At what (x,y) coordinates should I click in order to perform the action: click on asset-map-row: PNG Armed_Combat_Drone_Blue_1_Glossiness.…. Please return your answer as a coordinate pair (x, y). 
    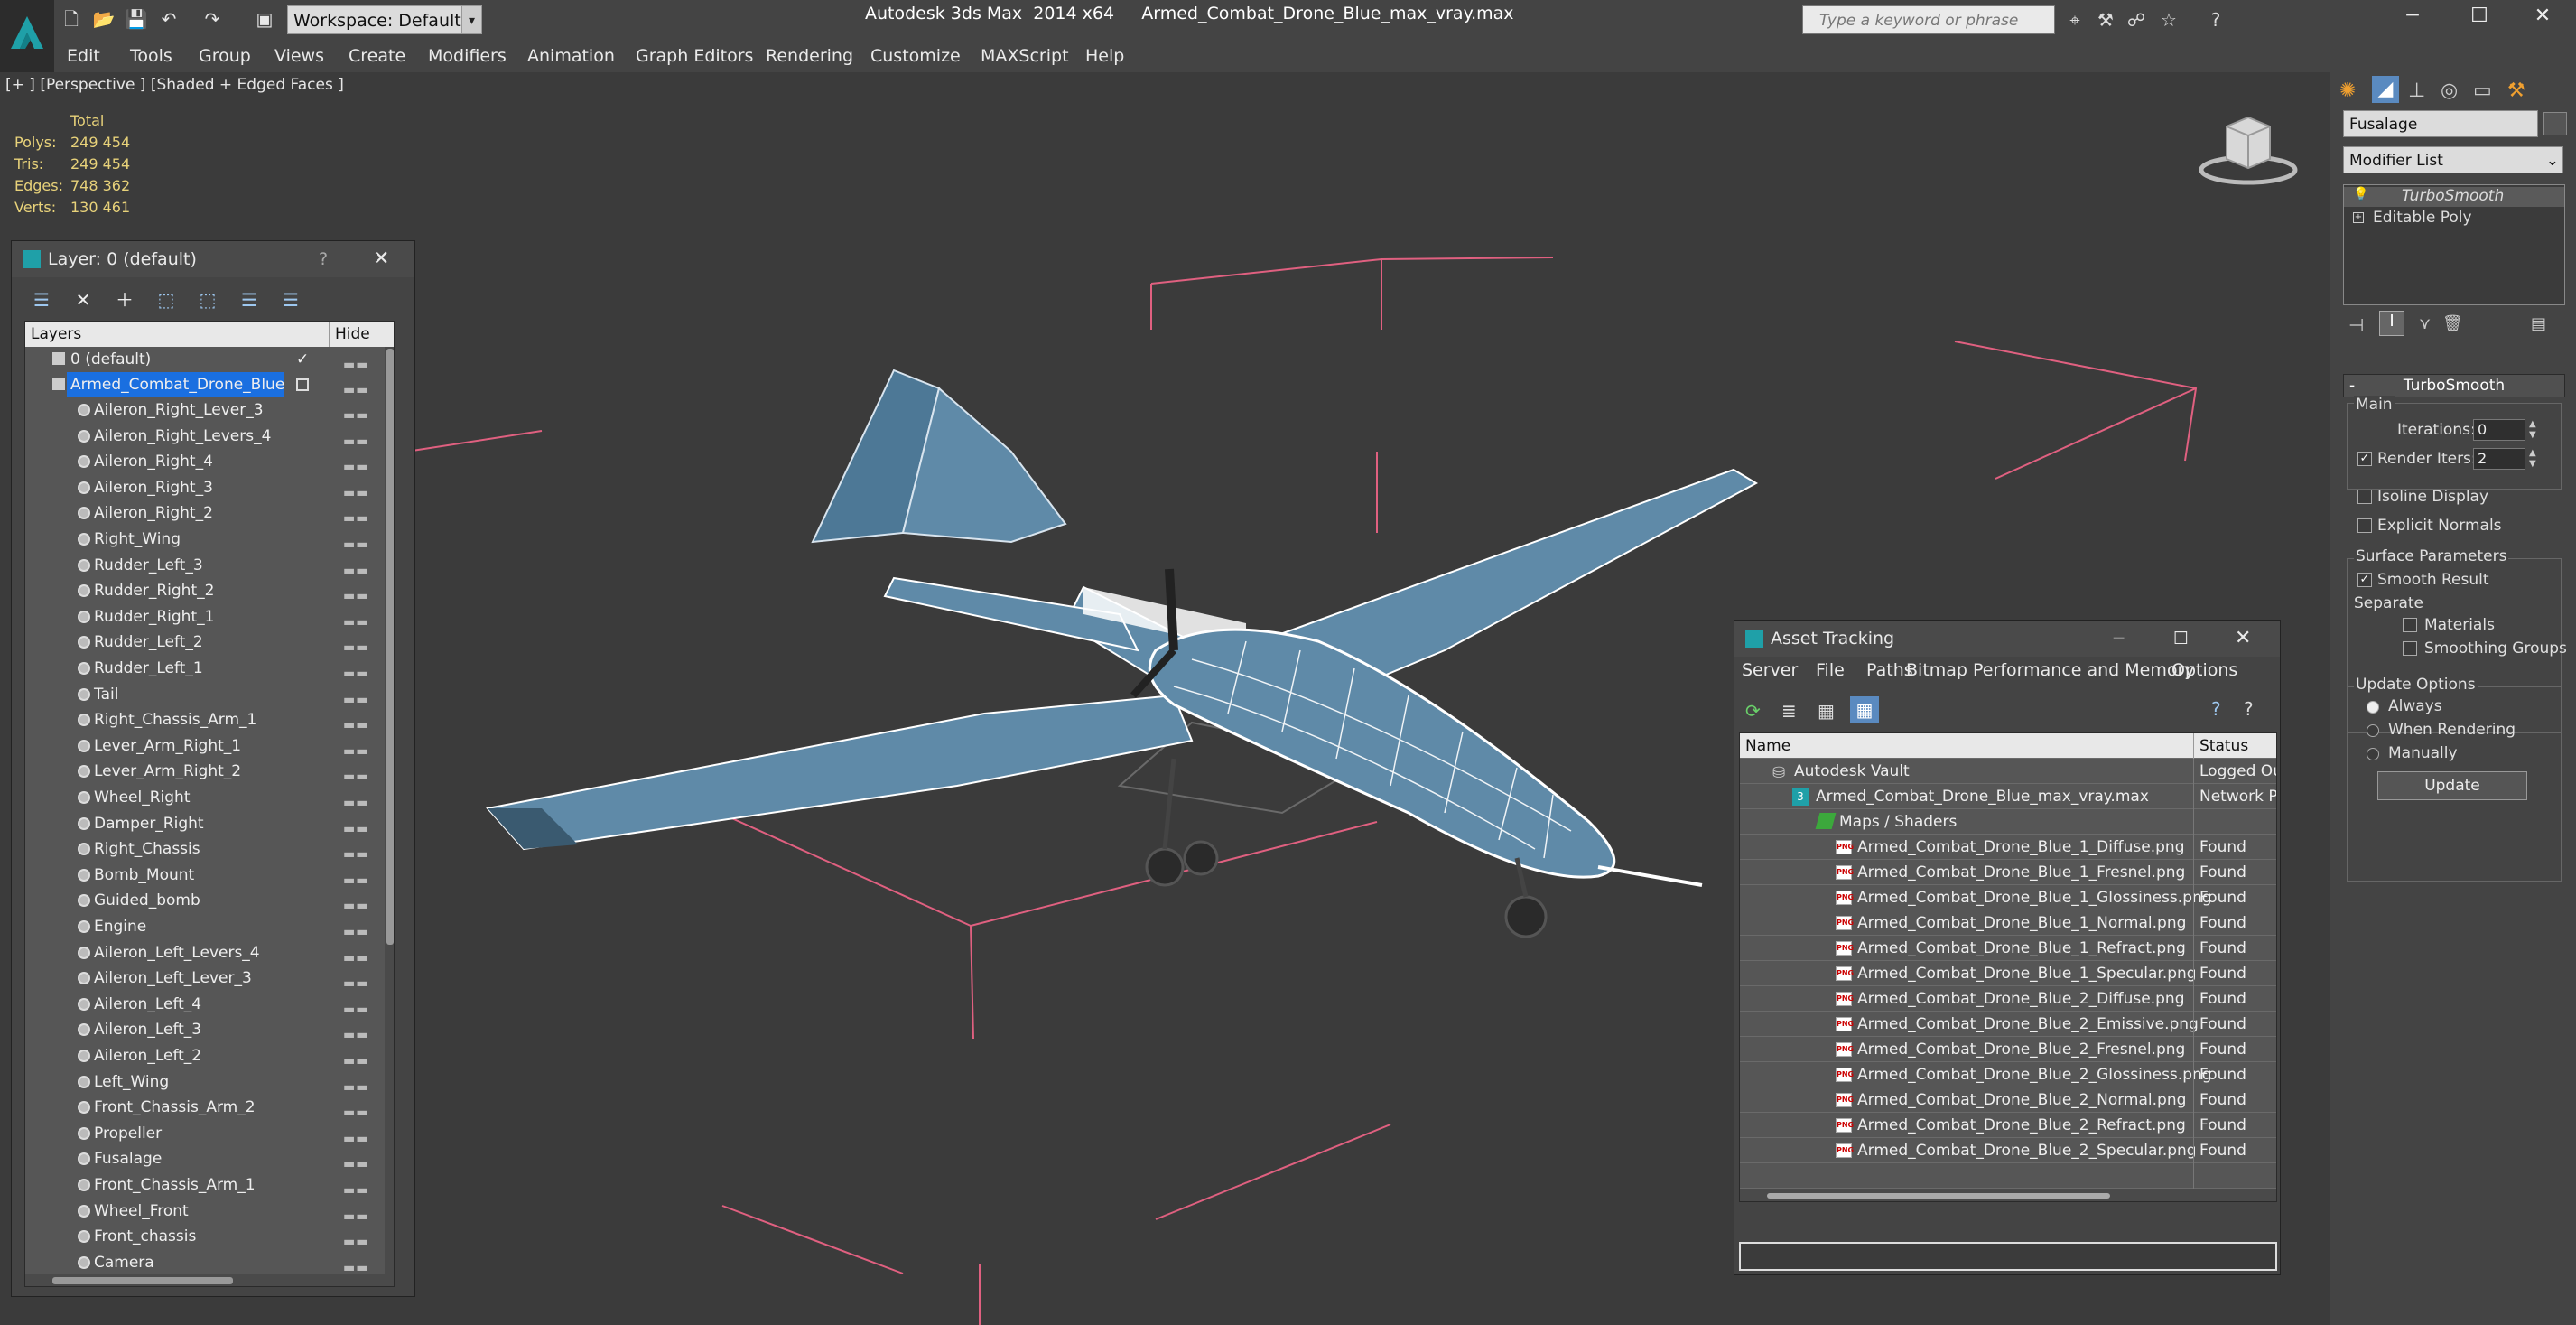
    Looking at the image, I should click on (2008, 897).